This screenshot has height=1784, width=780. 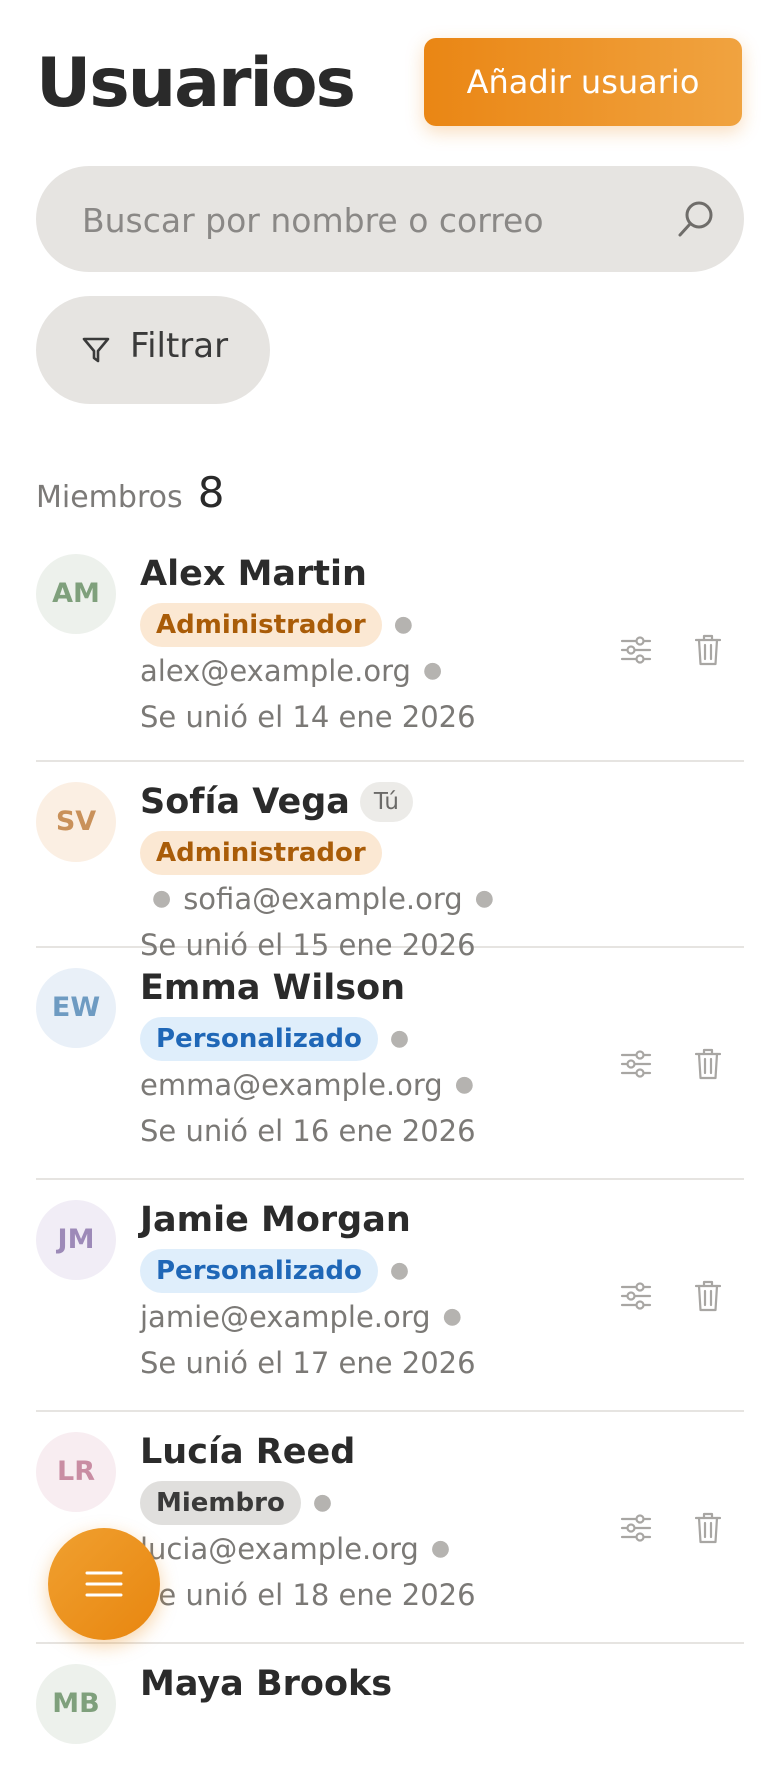 I want to click on add-user-button: Añadir usuario, so click(x=583, y=82).